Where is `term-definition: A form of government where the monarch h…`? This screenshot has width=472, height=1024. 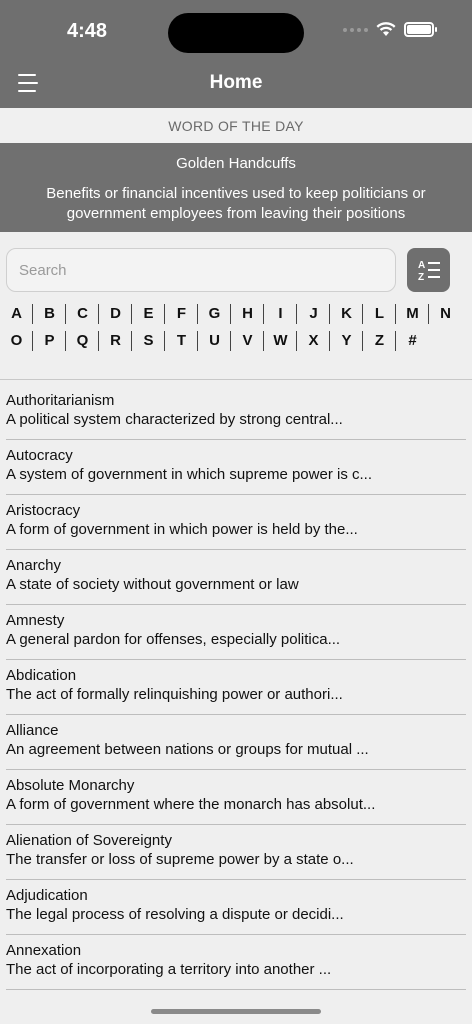
term-definition: A form of government where the monarch h… is located at coordinates (191, 804).